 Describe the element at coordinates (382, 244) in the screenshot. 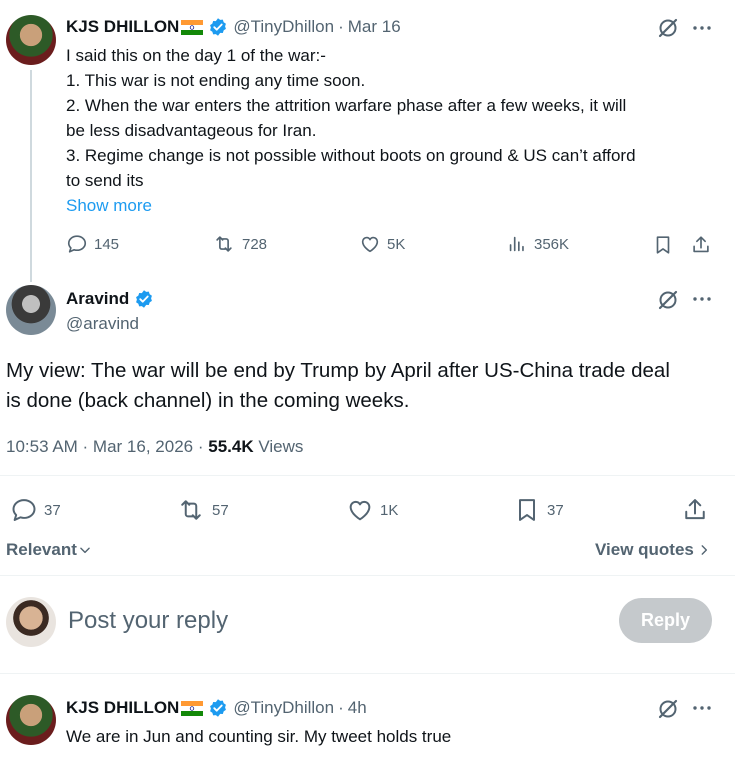

I see `parent-like-action: 5K` at that location.